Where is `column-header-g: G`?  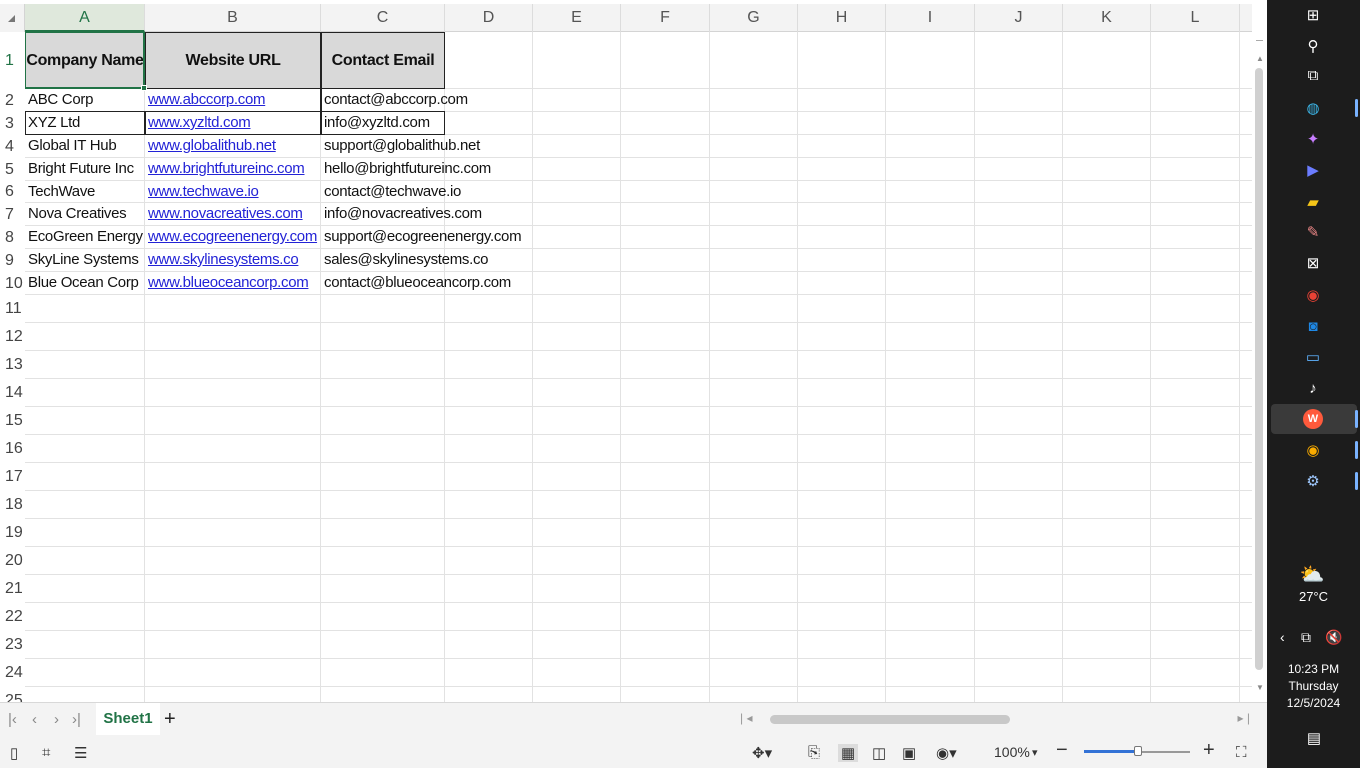
column-header-g: G is located at coordinates (754, 18).